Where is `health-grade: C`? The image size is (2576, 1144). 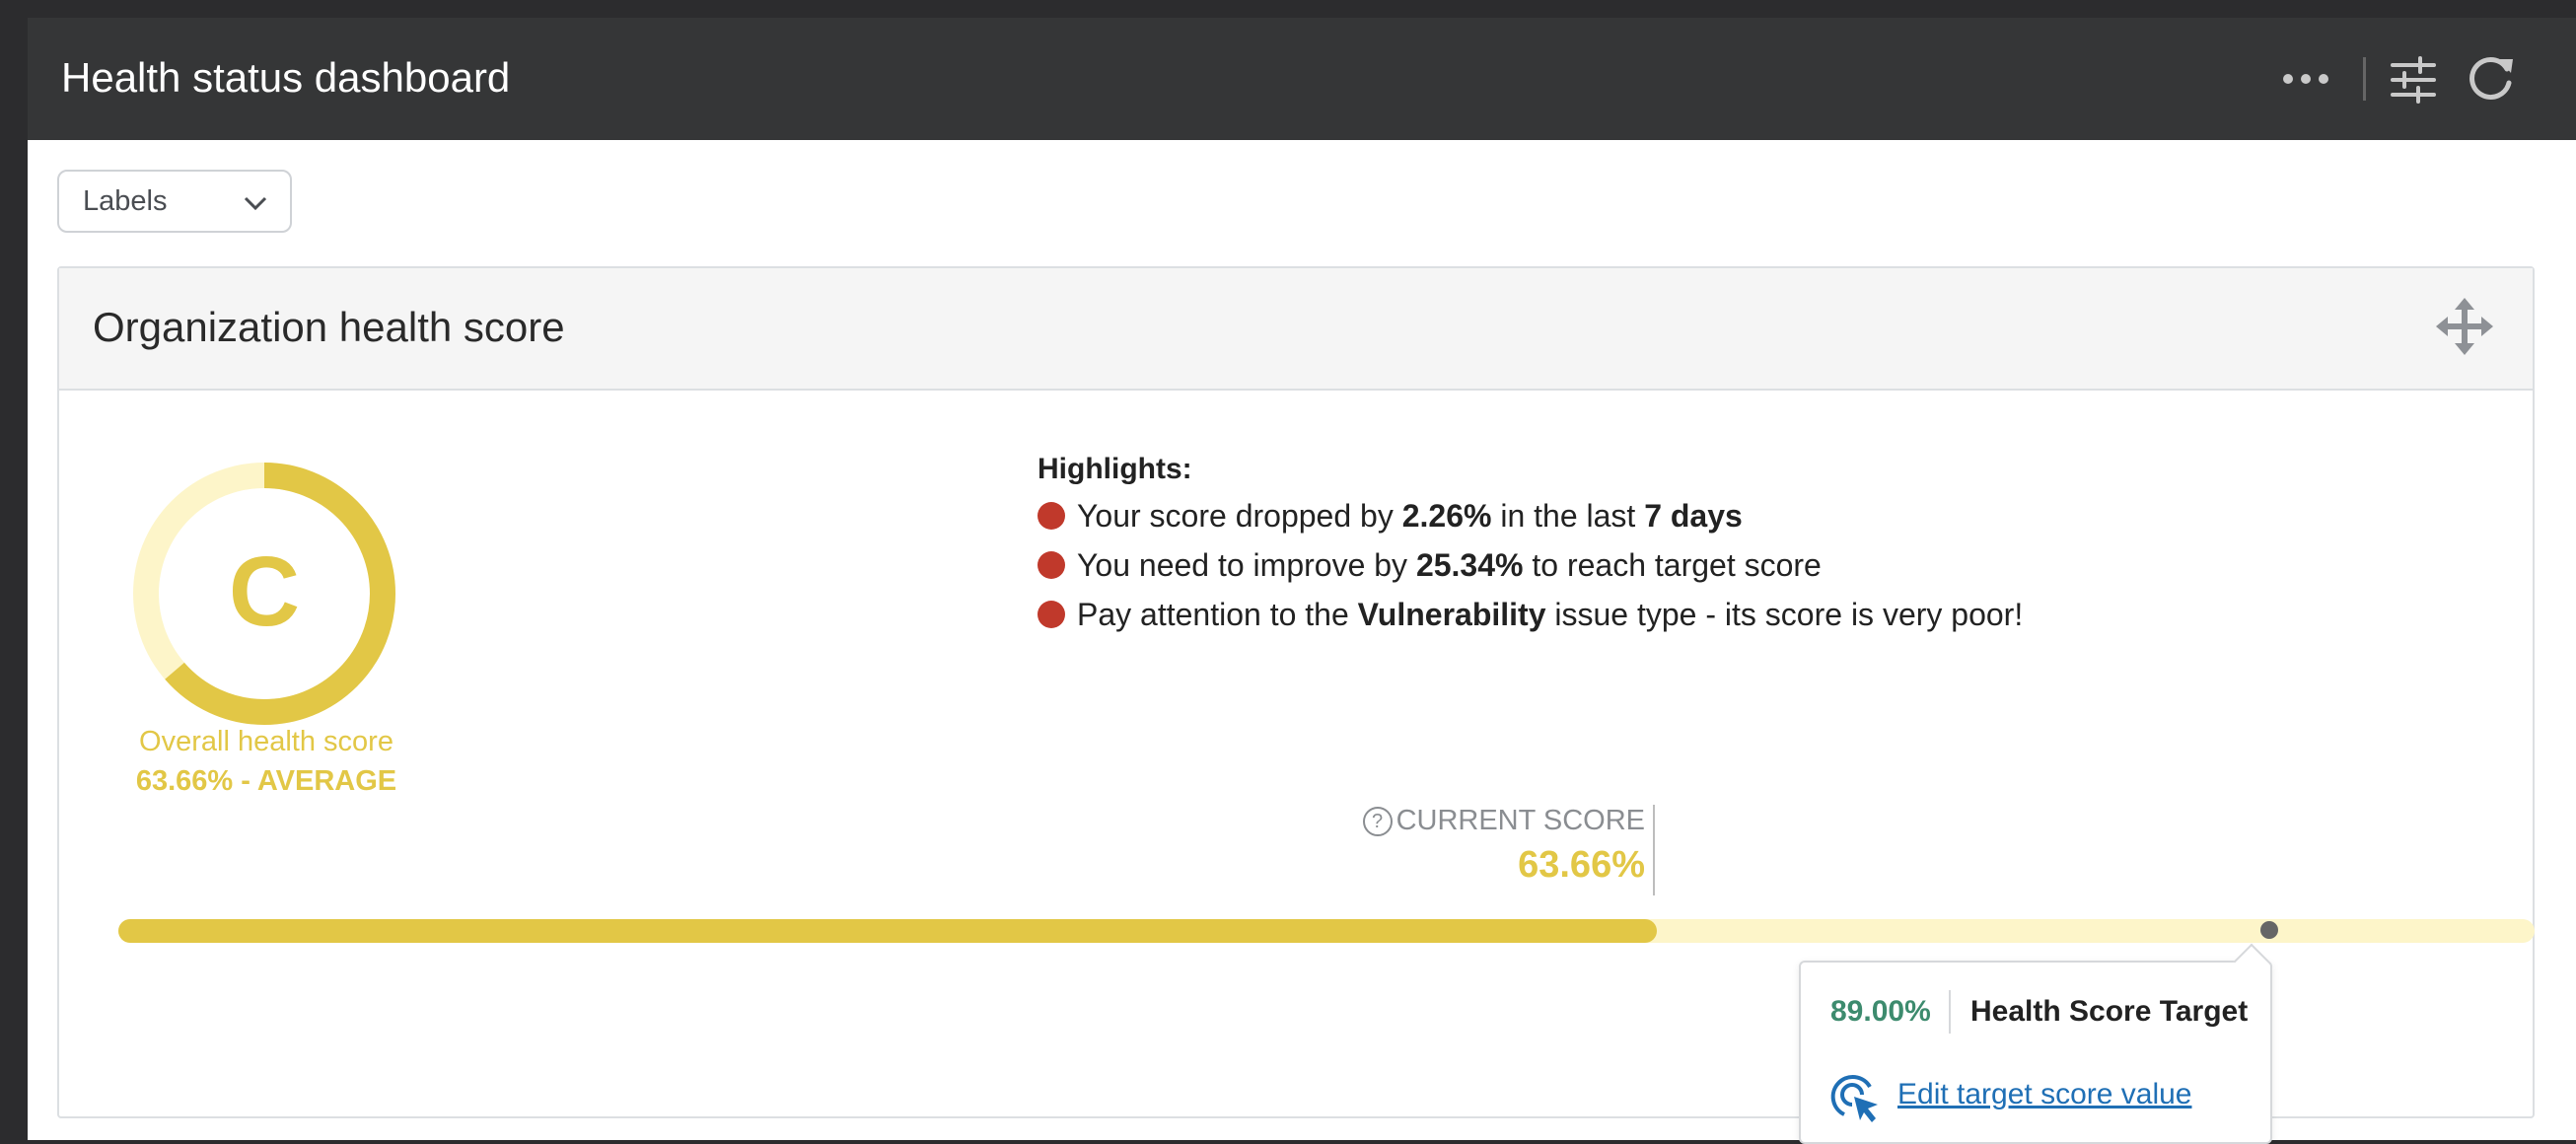
health-grade: C is located at coordinates (264, 591).